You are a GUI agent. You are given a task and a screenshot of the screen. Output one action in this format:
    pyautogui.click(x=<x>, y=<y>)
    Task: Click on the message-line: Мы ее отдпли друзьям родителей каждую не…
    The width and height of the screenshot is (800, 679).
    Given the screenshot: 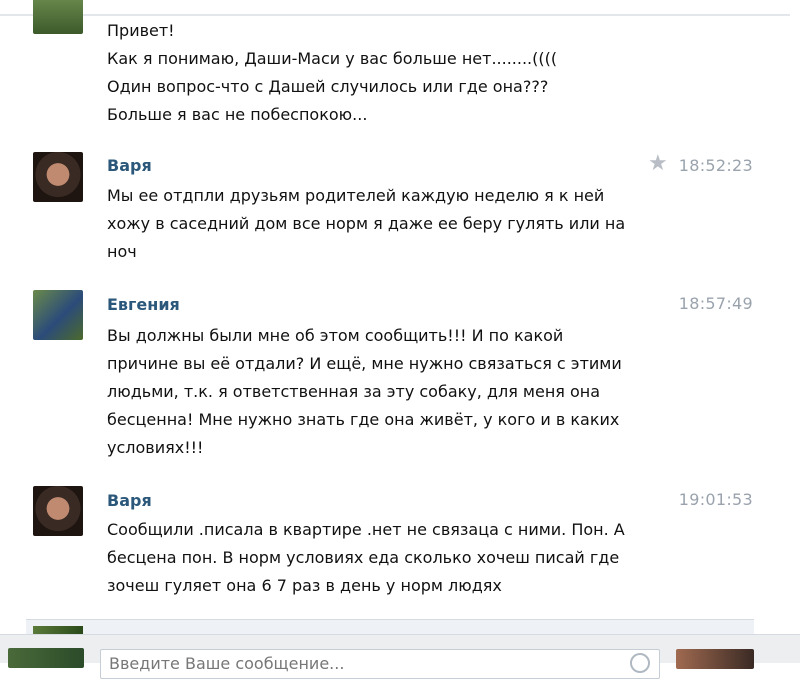 What is the action you would take?
    pyautogui.click(x=356, y=195)
    